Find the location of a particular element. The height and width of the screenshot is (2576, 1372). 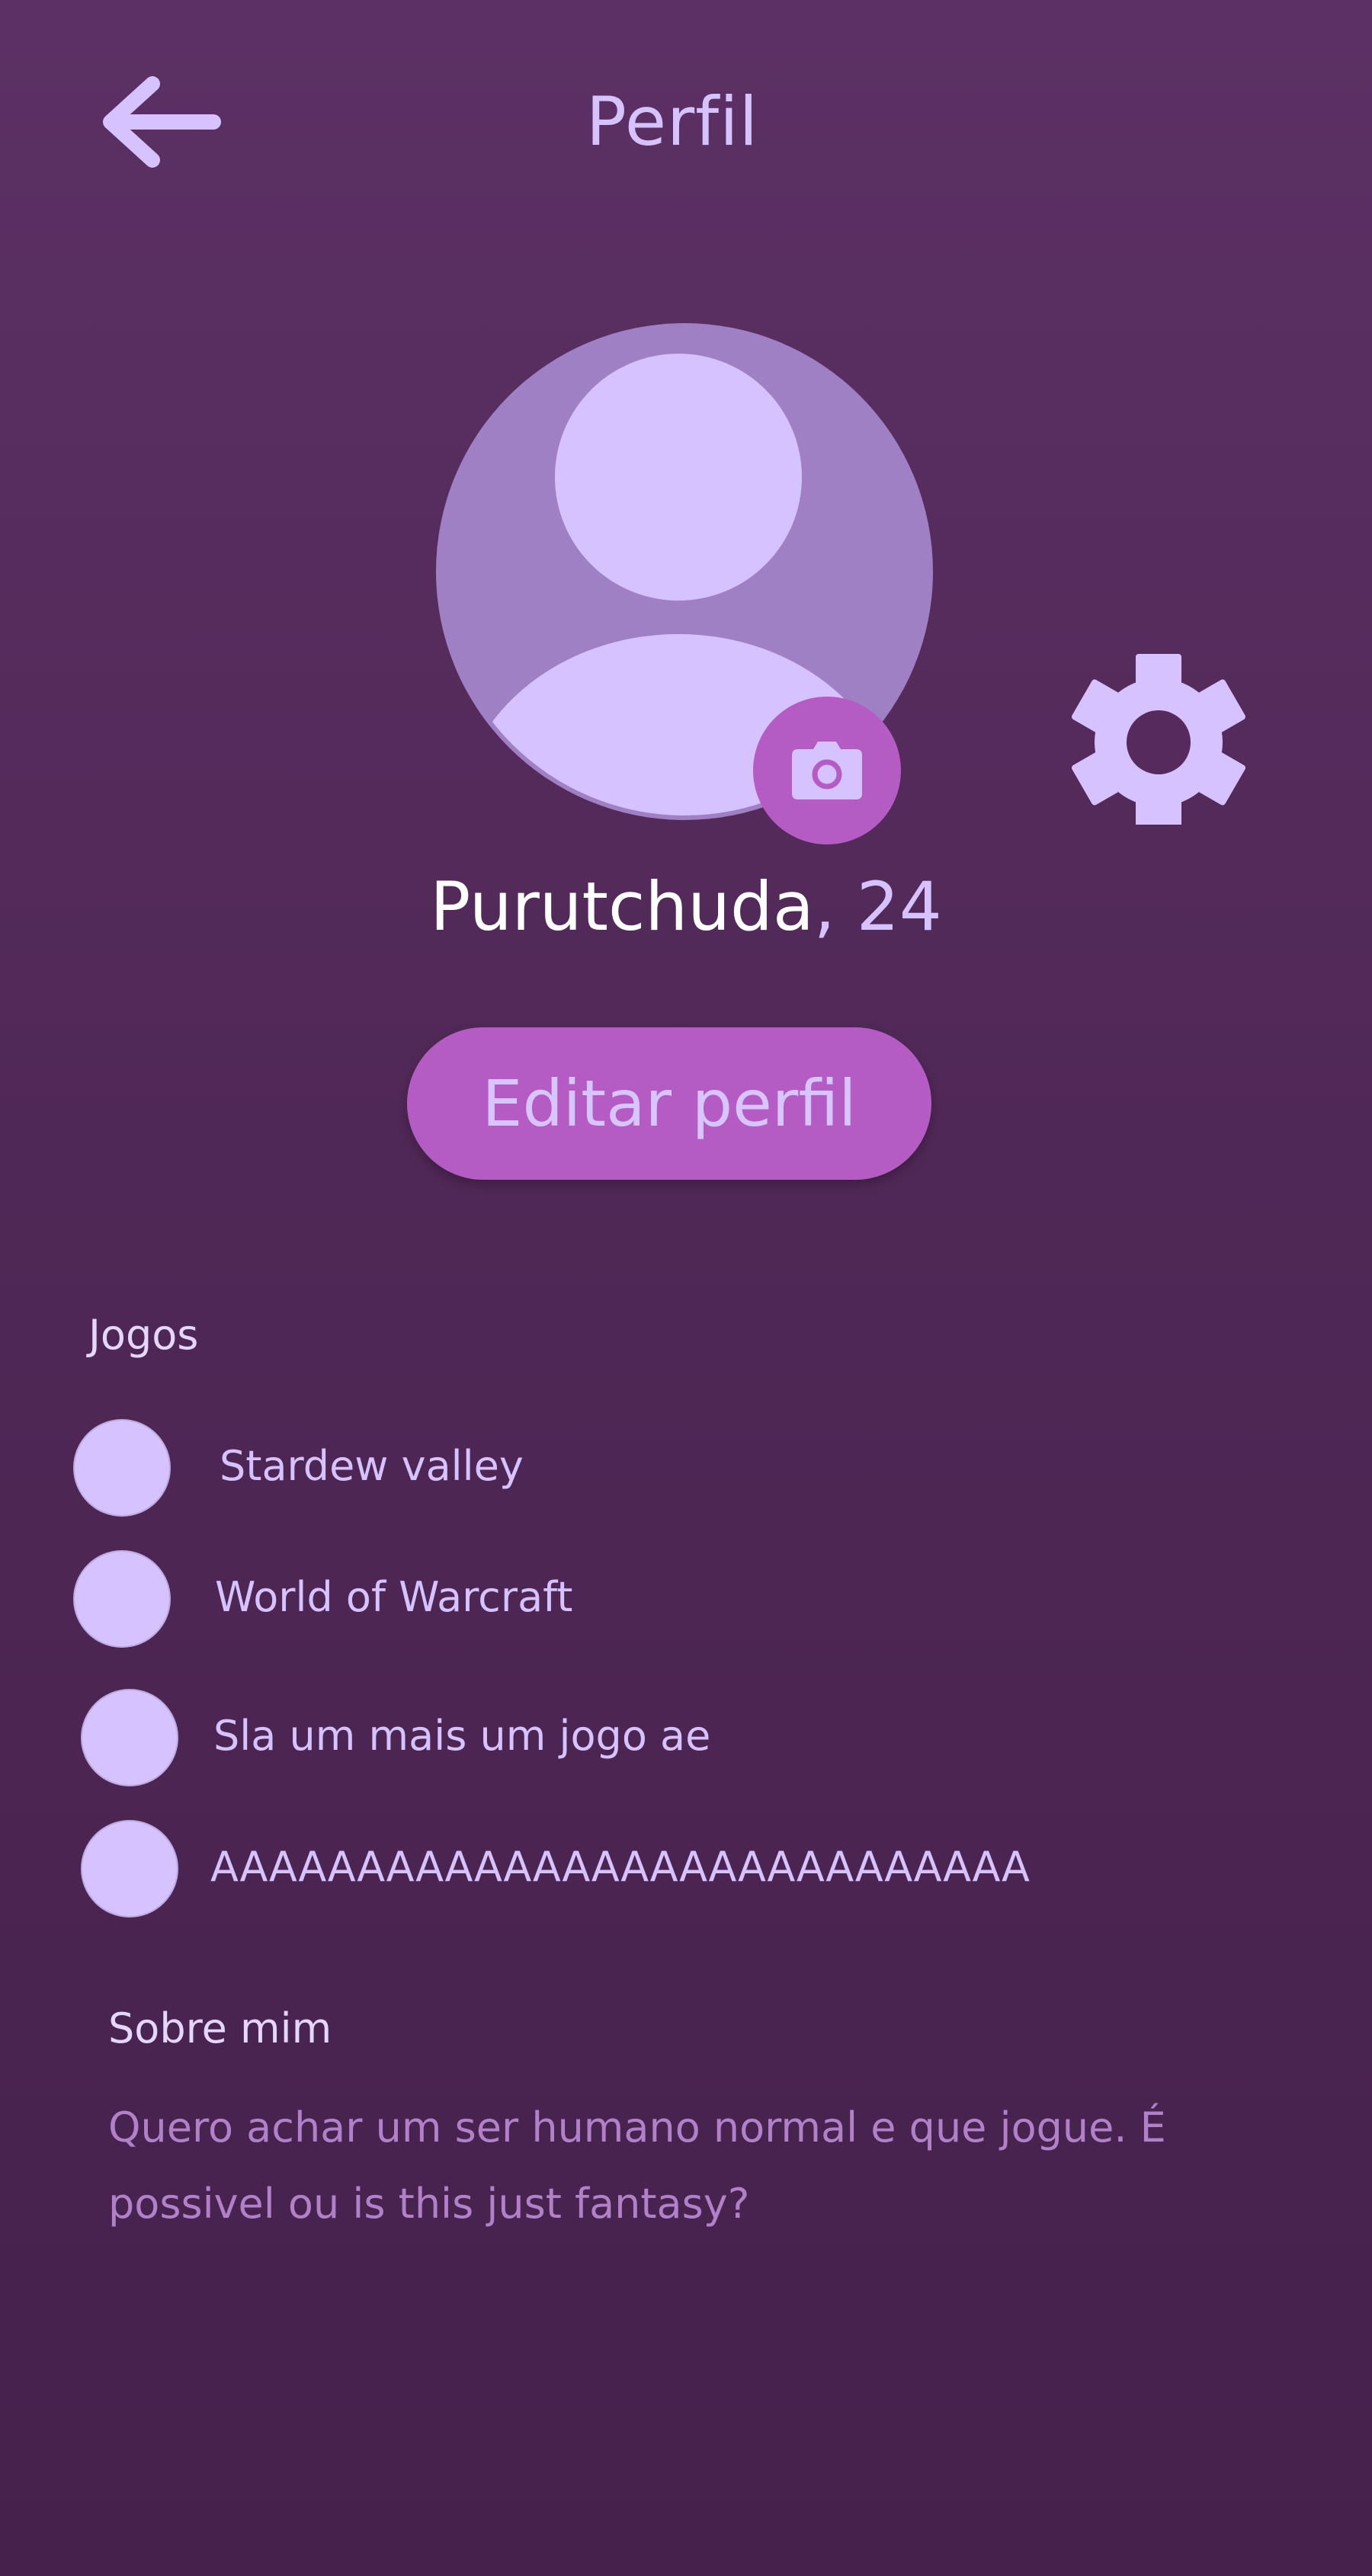

camera-button is located at coordinates (827, 770).